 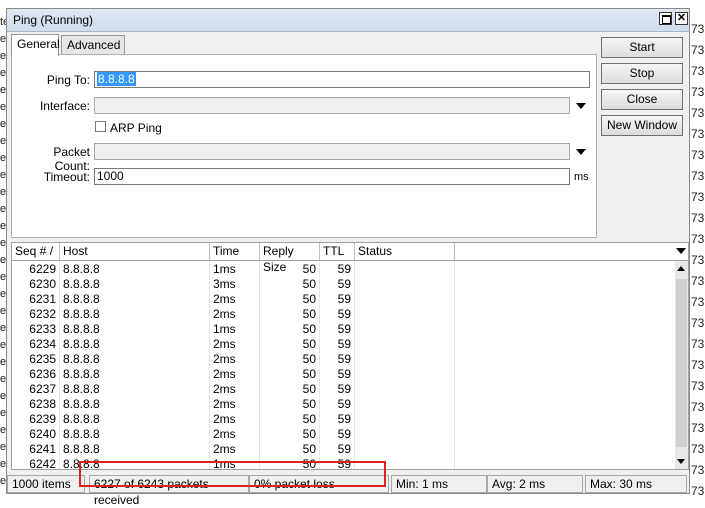 I want to click on tab-advanced: Advanced, so click(x=93, y=45).